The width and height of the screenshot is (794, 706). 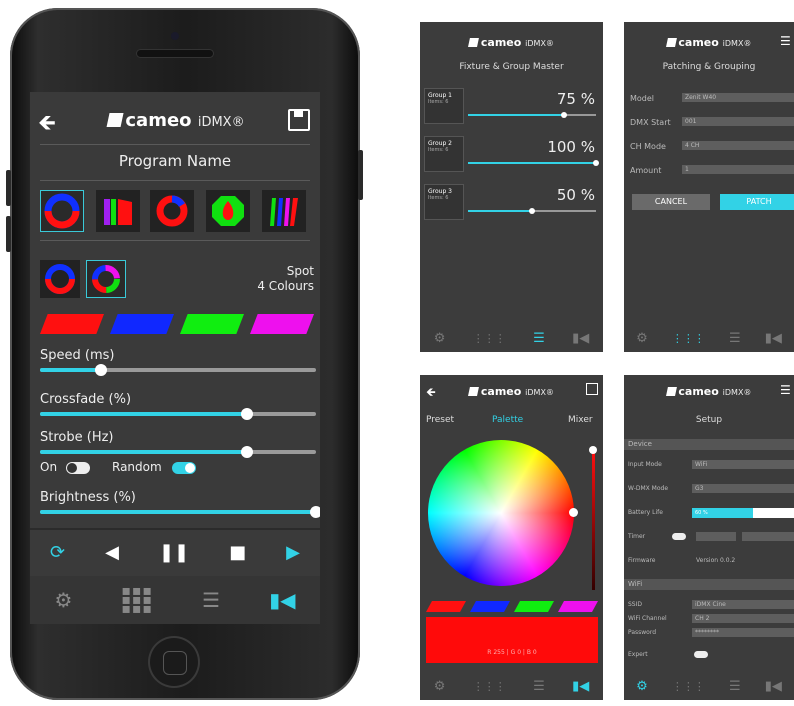 I want to click on wifi-field: CH 2, so click(x=743, y=618).